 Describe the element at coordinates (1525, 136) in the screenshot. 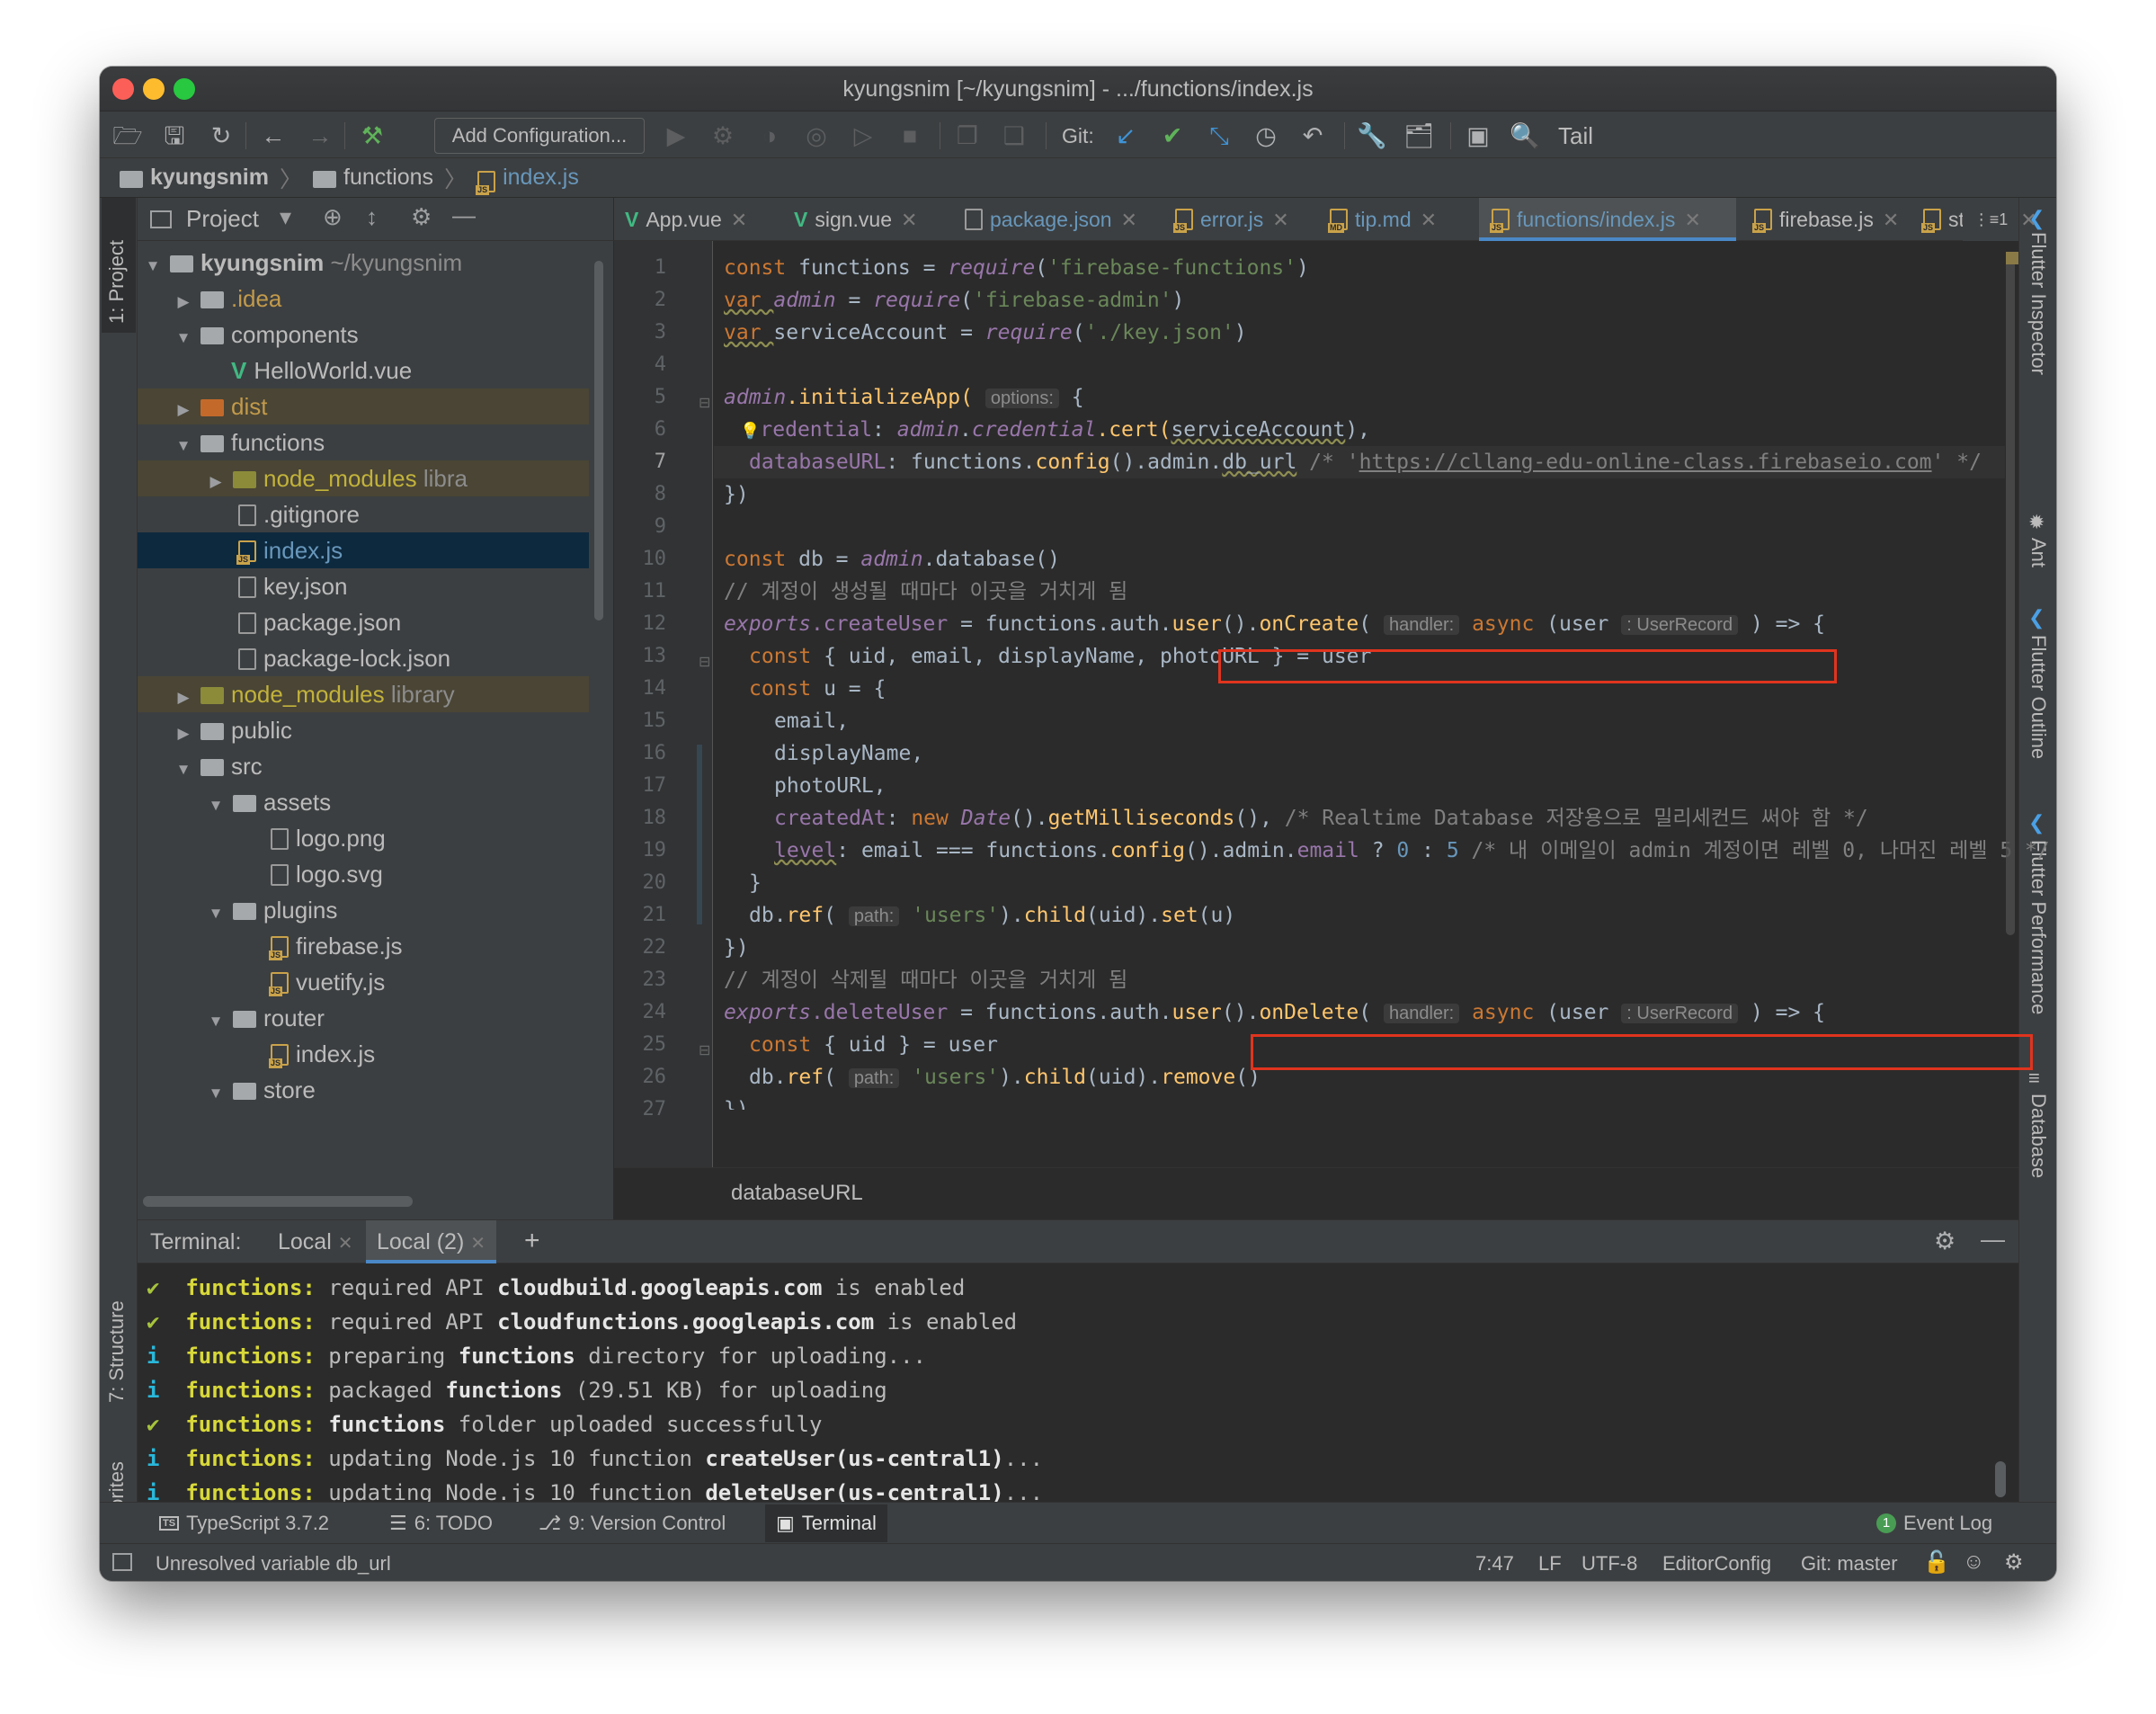

I see `search-icon: 🔍` at that location.